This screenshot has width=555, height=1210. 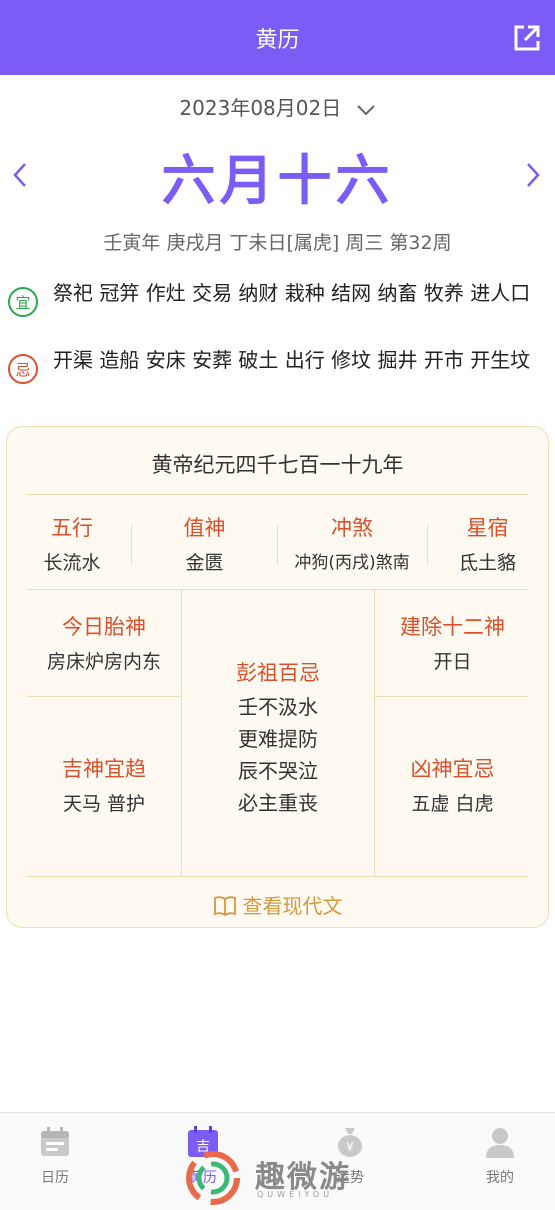 What do you see at coordinates (278, 707) in the screenshot?
I see `pengzu-line: 壬不汲水` at bounding box center [278, 707].